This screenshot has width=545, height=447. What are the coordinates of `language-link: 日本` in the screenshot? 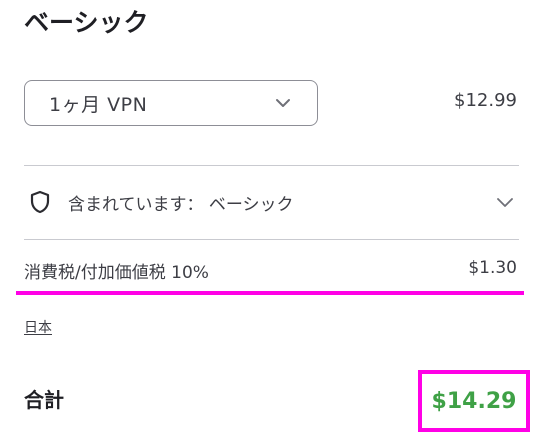 It's located at (38, 327).